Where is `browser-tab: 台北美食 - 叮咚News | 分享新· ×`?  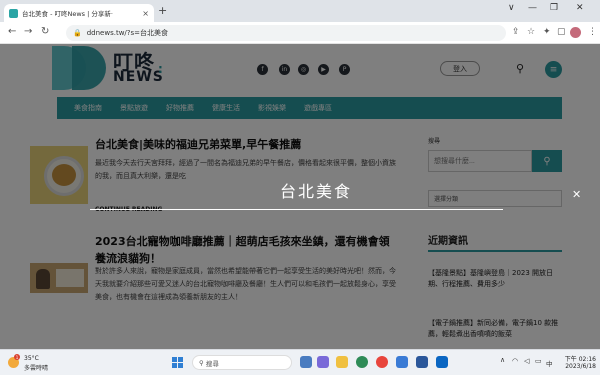
browser-tab: 台北美食 - 叮咚News | 分享新· × is located at coordinates (79, 13).